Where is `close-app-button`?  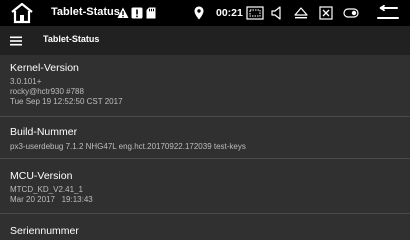
close-app-button is located at coordinates (326, 13).